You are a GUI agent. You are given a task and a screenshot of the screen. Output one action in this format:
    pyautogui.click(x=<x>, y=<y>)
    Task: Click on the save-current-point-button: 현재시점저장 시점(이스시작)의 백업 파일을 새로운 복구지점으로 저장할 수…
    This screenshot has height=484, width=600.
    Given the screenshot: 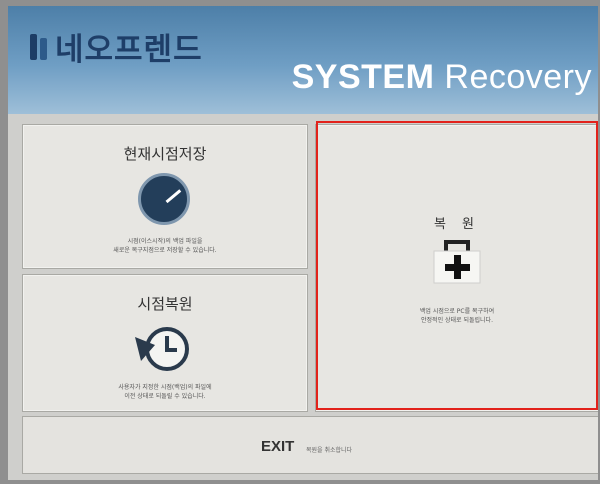 What is the action you would take?
    pyautogui.click(x=165, y=196)
    